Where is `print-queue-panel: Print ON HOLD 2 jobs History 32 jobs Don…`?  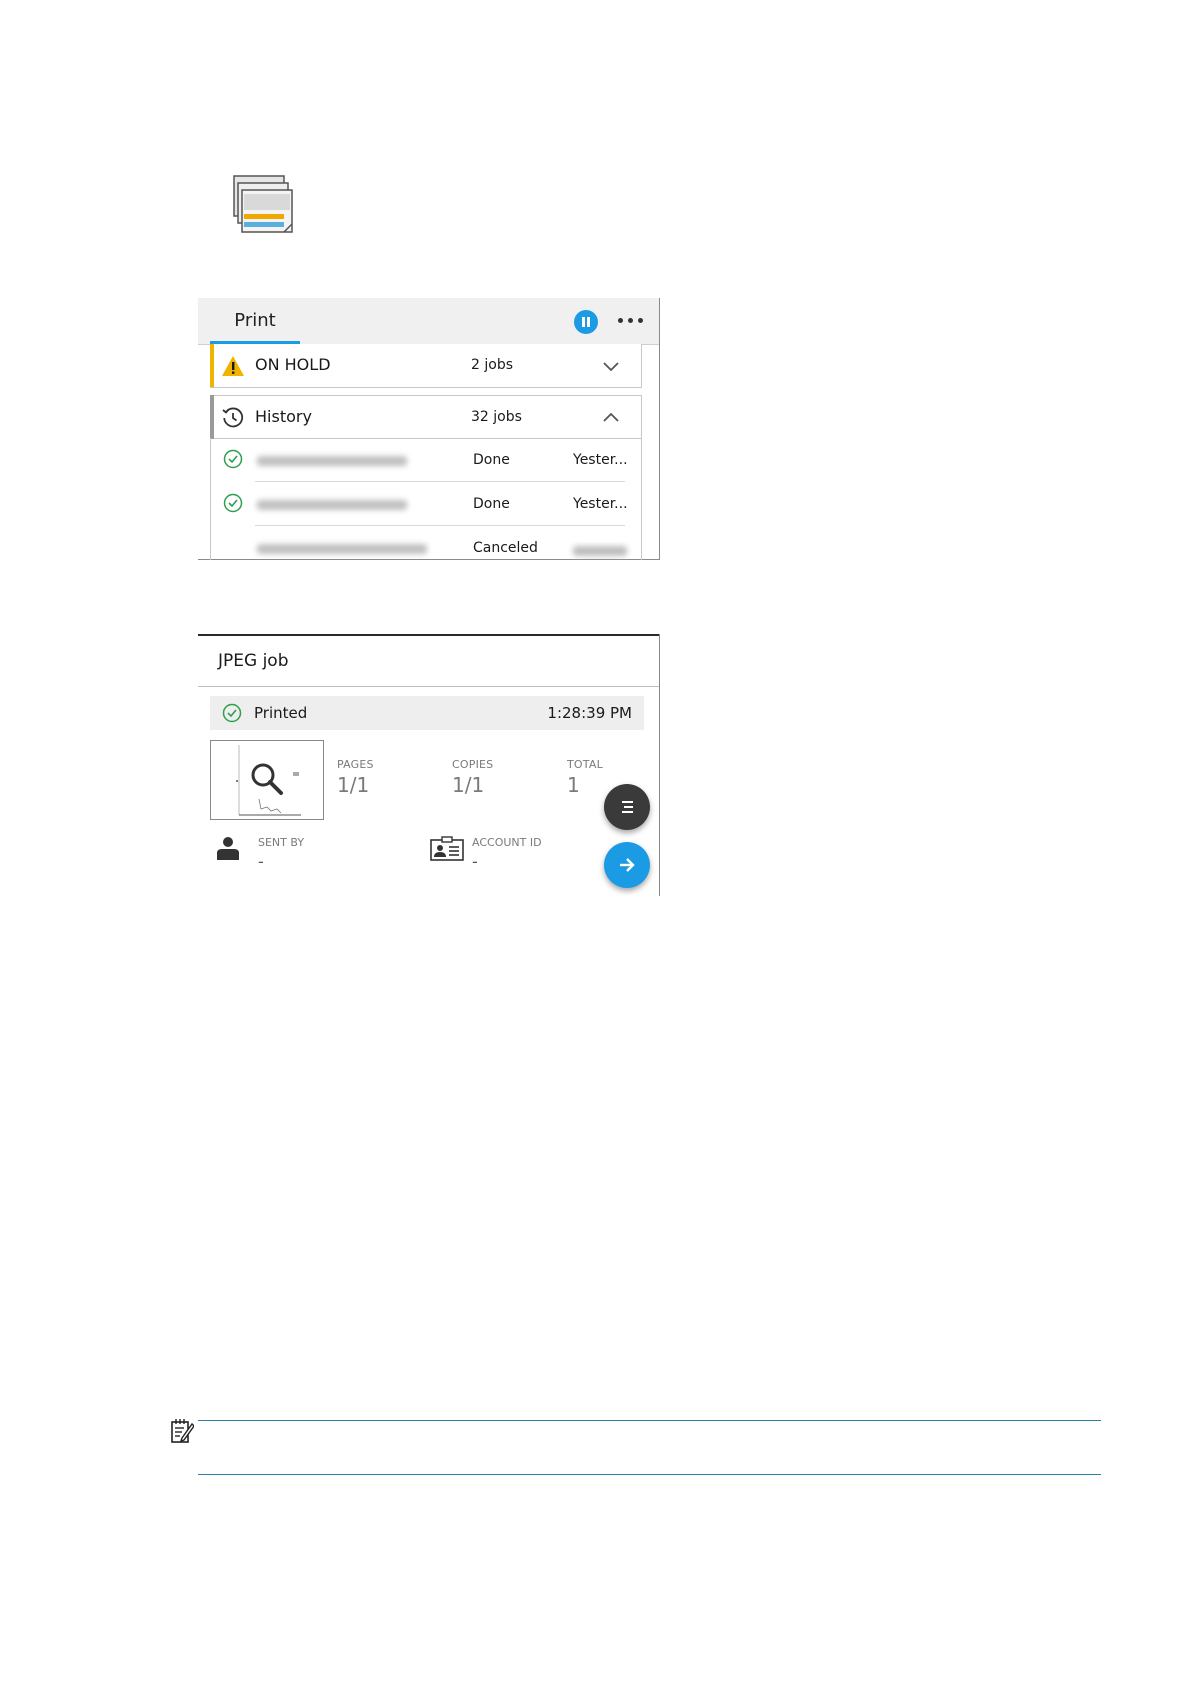 print-queue-panel: Print ON HOLD 2 jobs History 32 jobs Don… is located at coordinates (429, 429).